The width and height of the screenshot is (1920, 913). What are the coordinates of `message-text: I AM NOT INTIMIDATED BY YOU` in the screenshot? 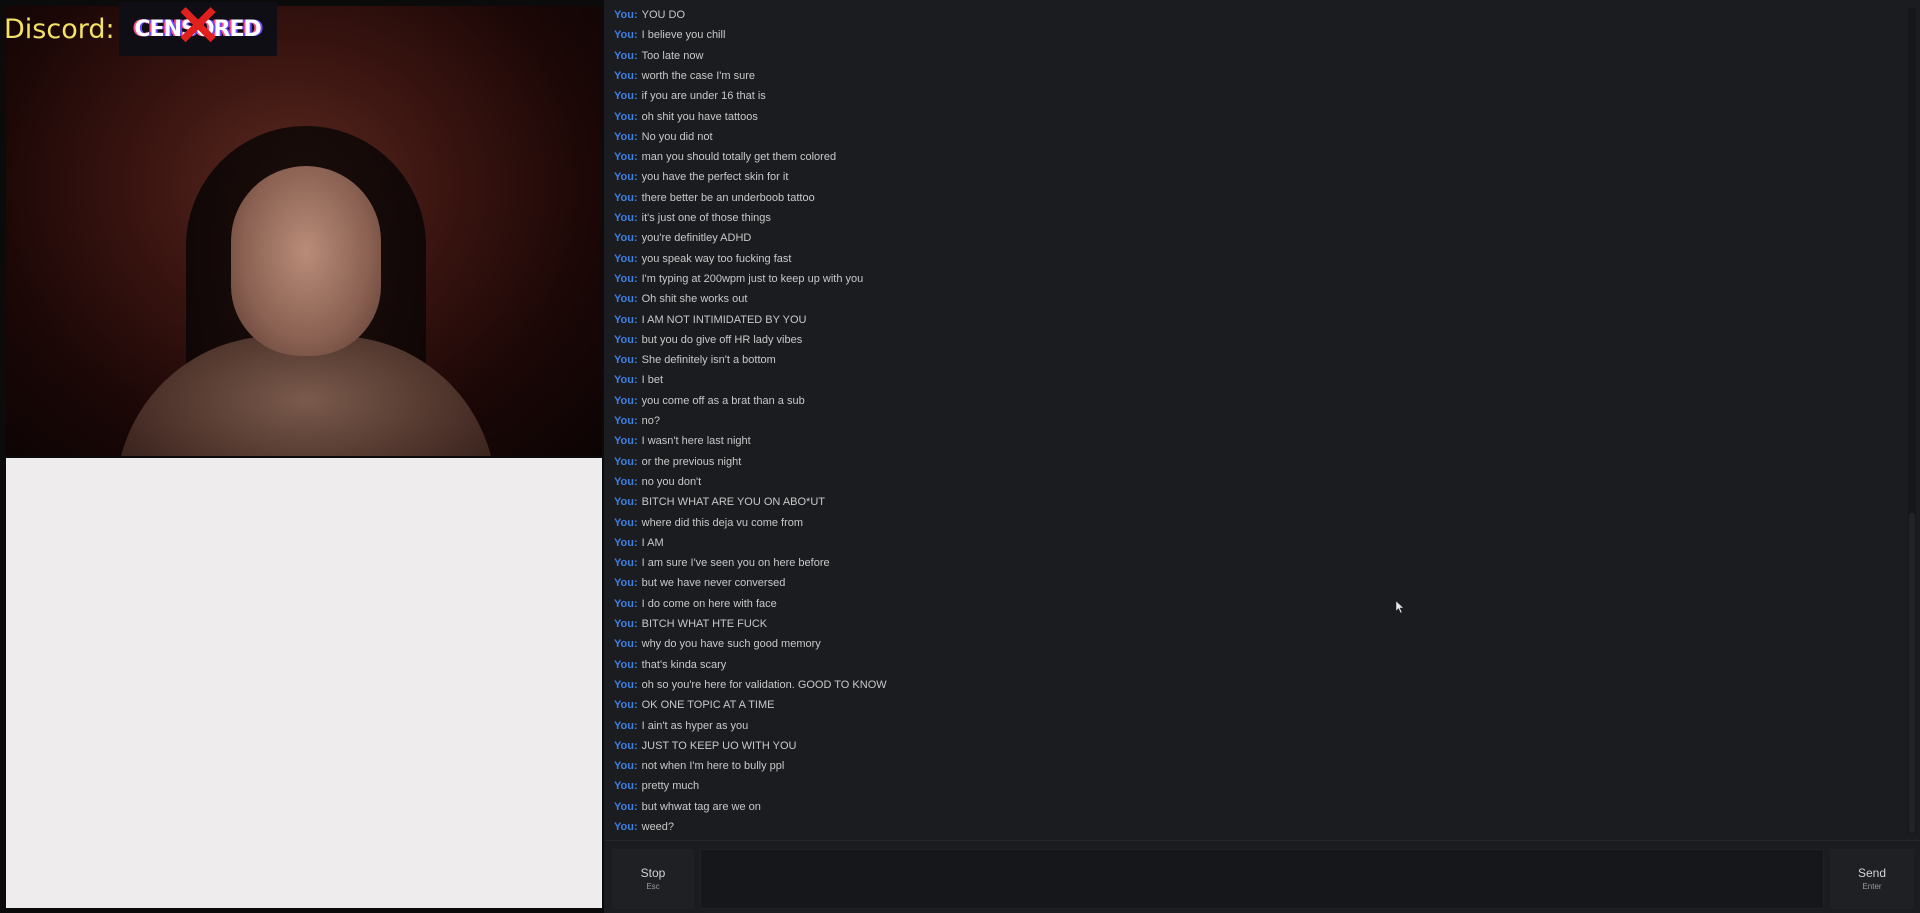 It's located at (724, 319).